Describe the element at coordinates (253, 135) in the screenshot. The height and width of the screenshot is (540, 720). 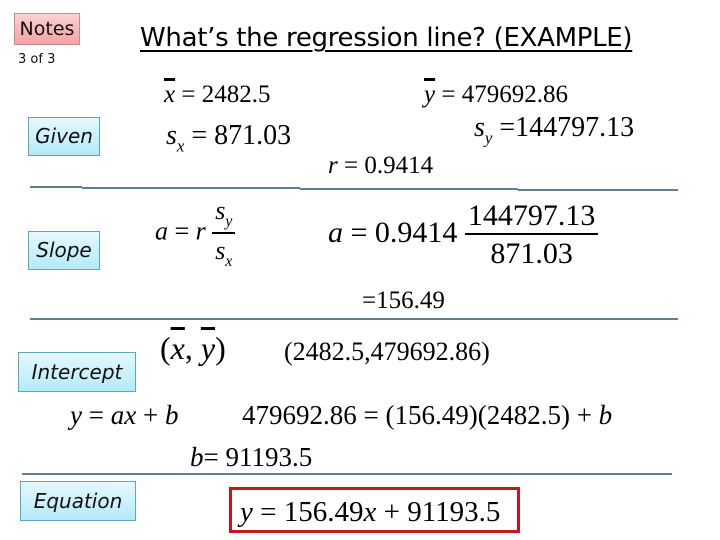
I see `sx-value: 871.03` at that location.